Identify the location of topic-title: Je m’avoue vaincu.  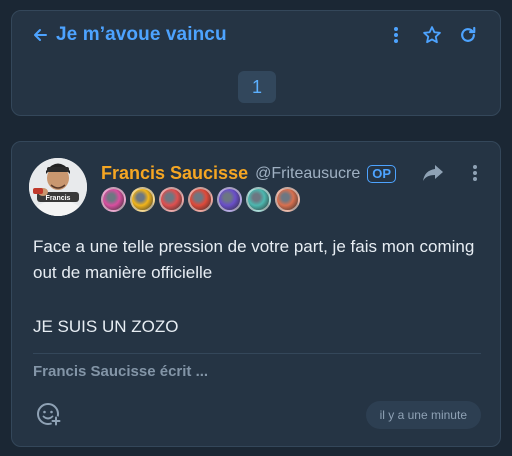
(141, 34).